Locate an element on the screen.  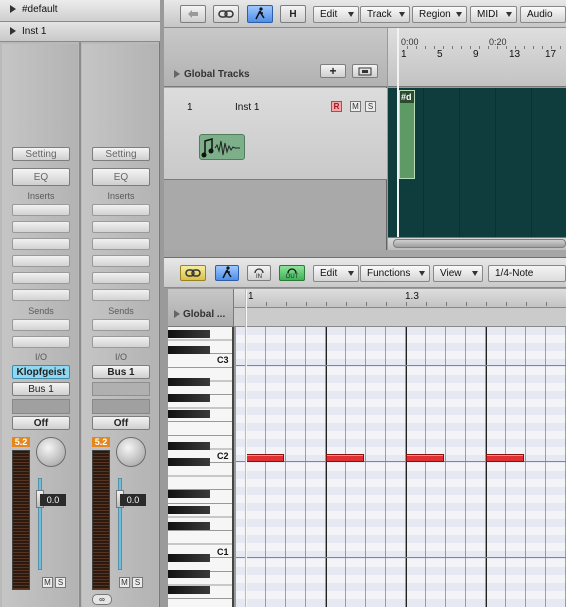
link-icon is located at coordinates (226, 14).